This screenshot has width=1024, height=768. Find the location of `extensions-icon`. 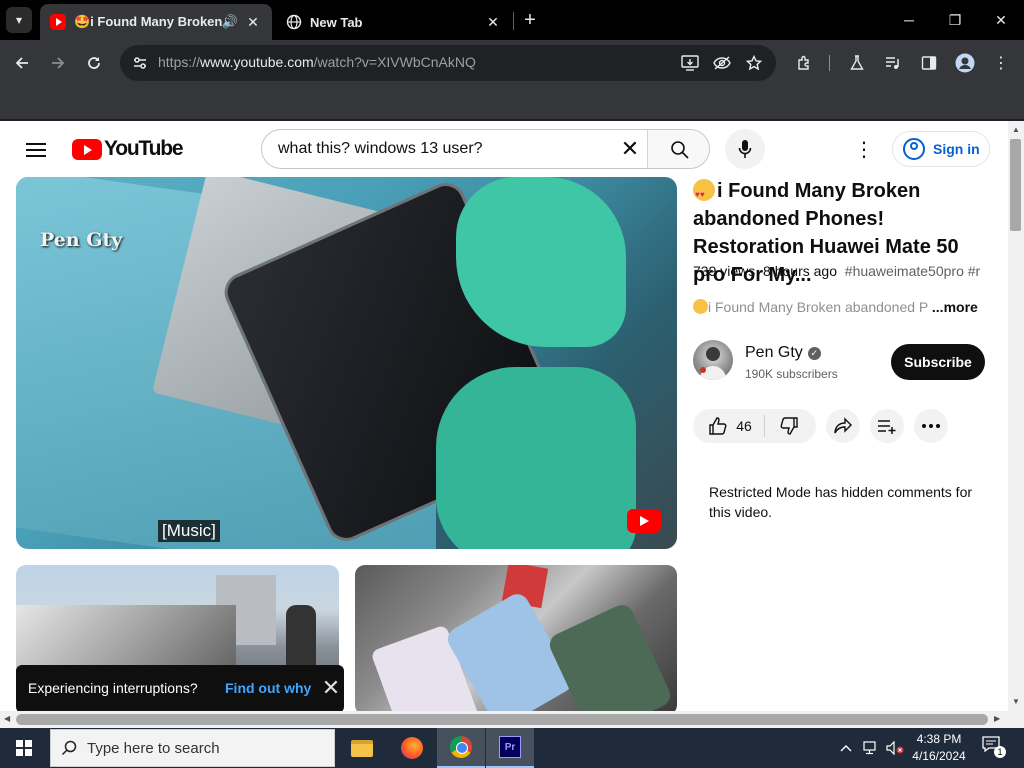

extensions-icon is located at coordinates (804, 63).